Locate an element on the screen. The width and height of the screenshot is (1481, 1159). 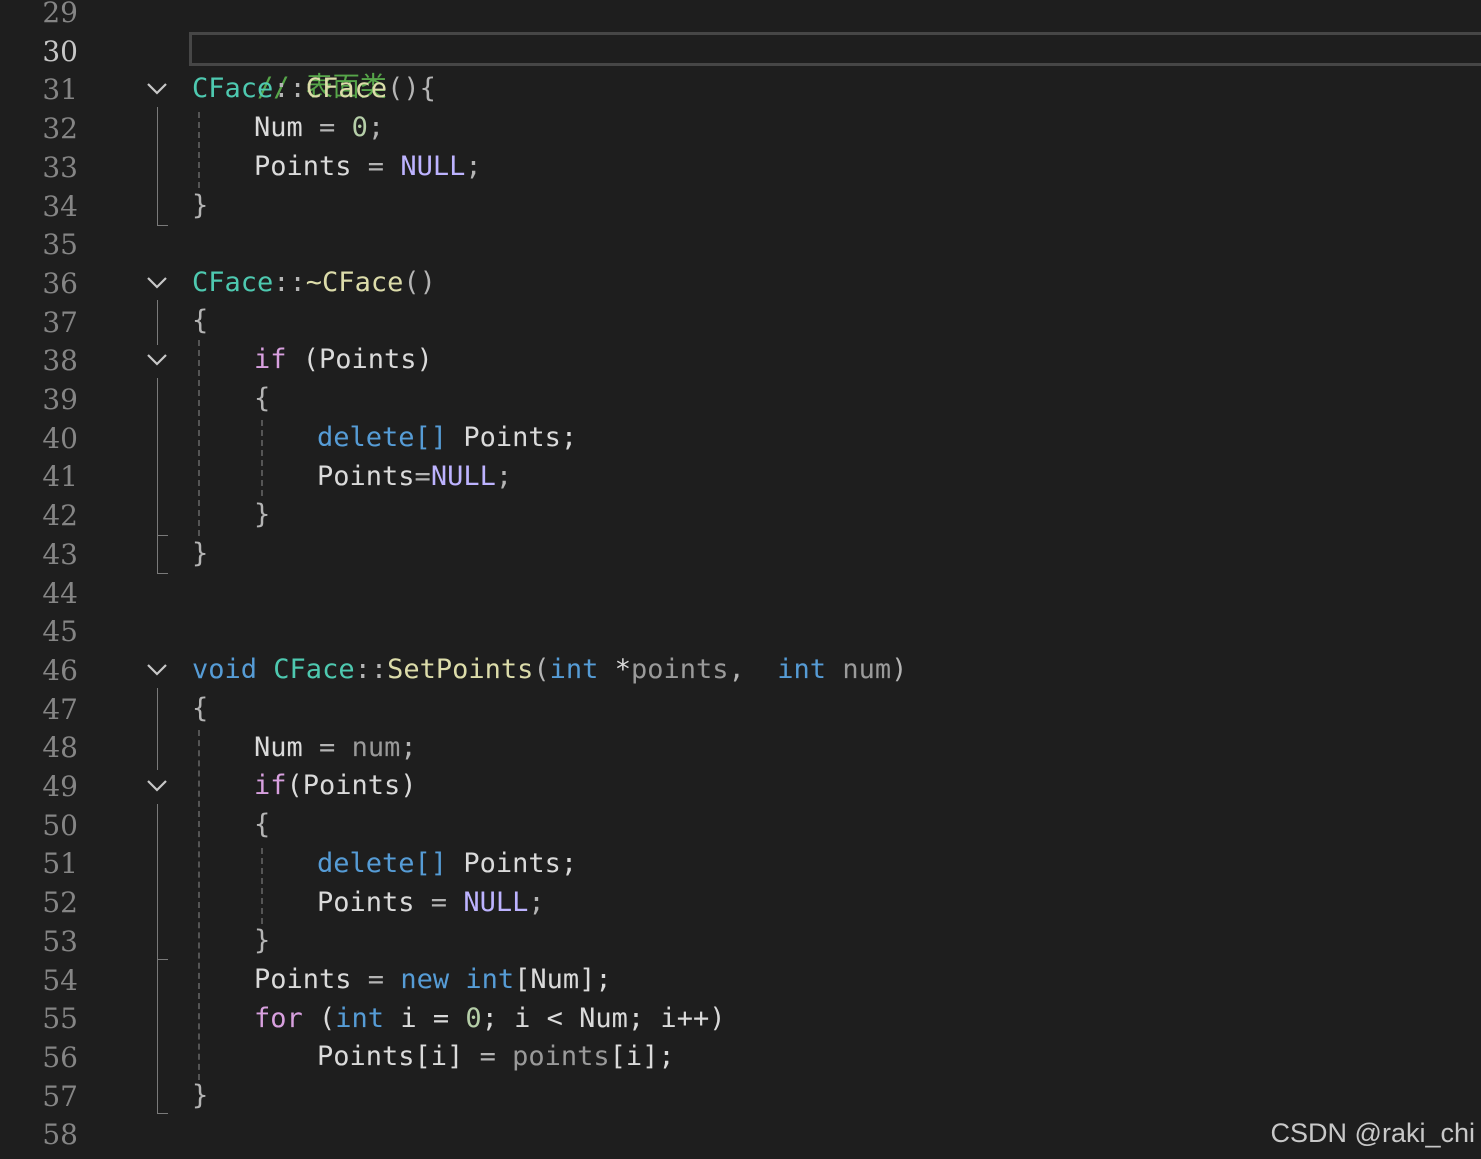
line-number: 38 is located at coordinates (60, 361).